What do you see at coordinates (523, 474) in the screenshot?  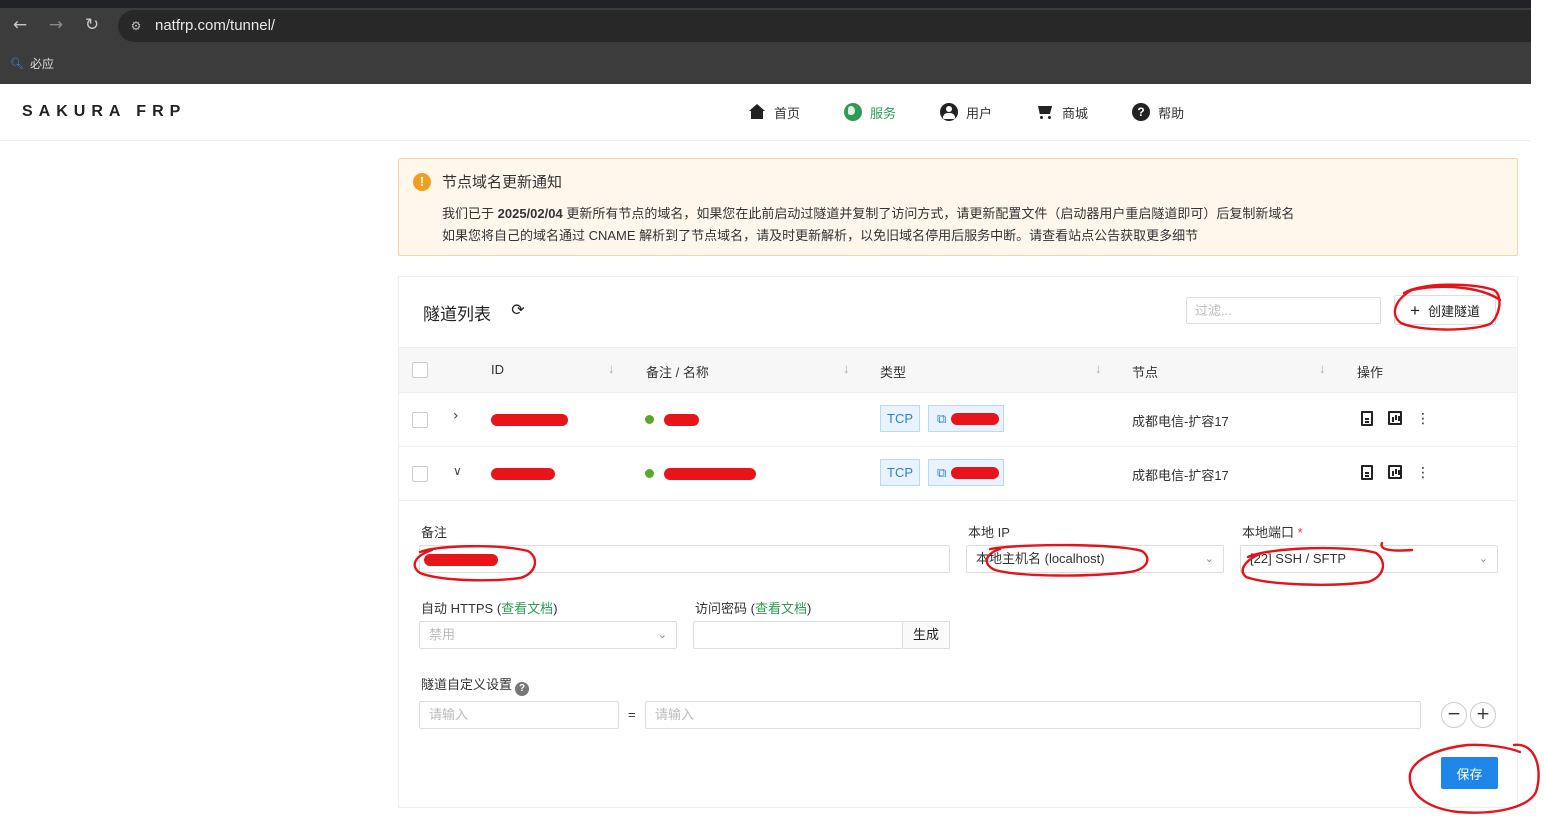 I see `redacted-id` at bounding box center [523, 474].